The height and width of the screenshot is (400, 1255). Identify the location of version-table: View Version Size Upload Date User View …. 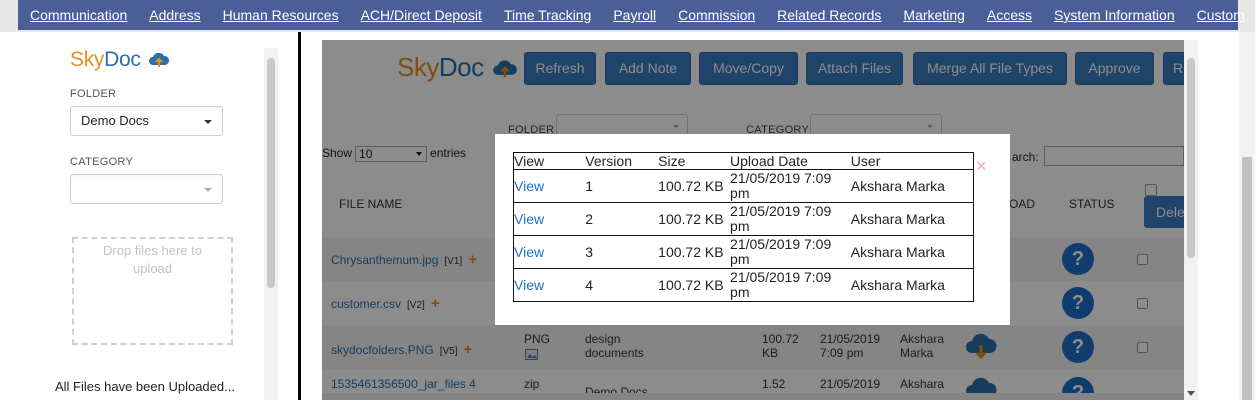
(743, 227).